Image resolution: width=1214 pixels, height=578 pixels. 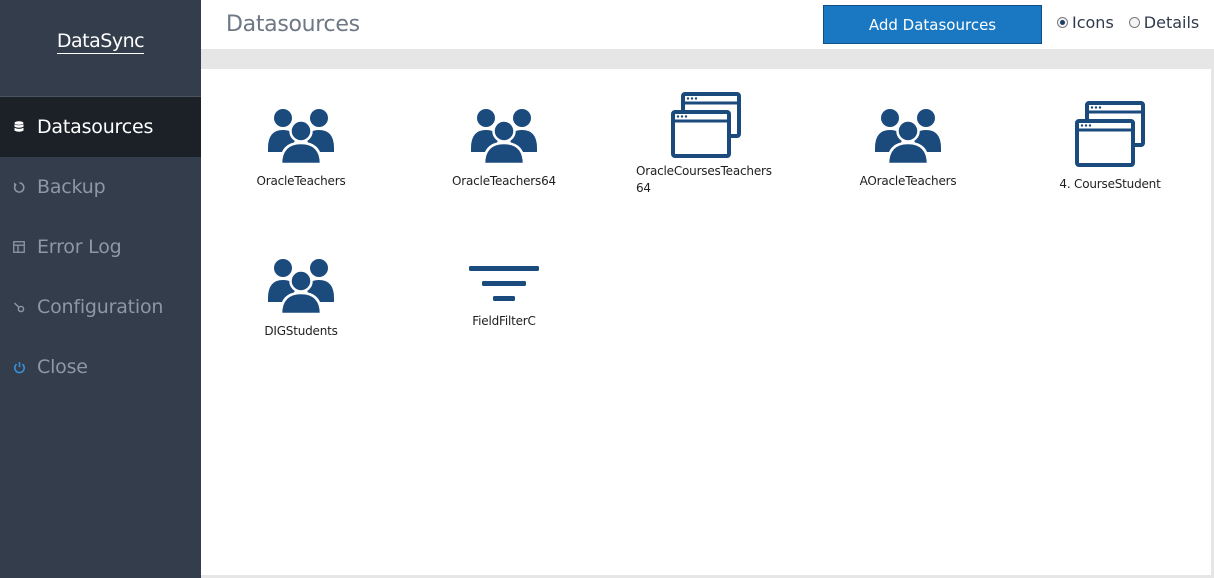 What do you see at coordinates (71, 187) in the screenshot?
I see `sidebar-item-label: Backup` at bounding box center [71, 187].